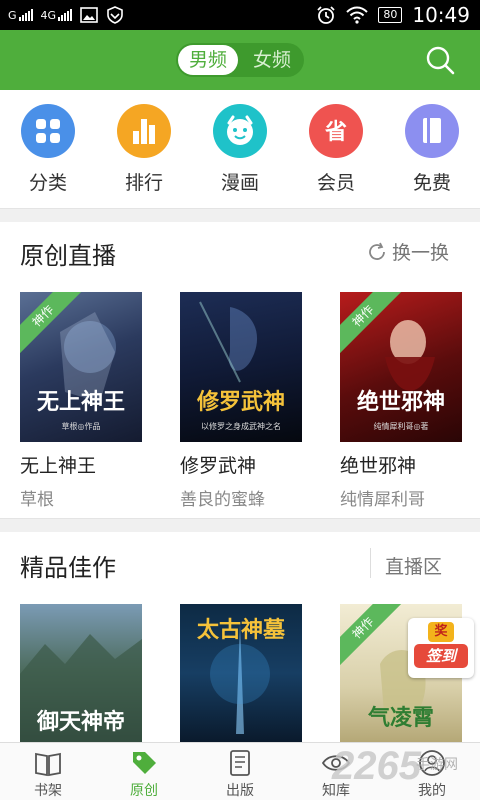 The image size is (480, 800). Describe the element at coordinates (12, 15) in the screenshot. I see `signal-1-label: G` at that location.